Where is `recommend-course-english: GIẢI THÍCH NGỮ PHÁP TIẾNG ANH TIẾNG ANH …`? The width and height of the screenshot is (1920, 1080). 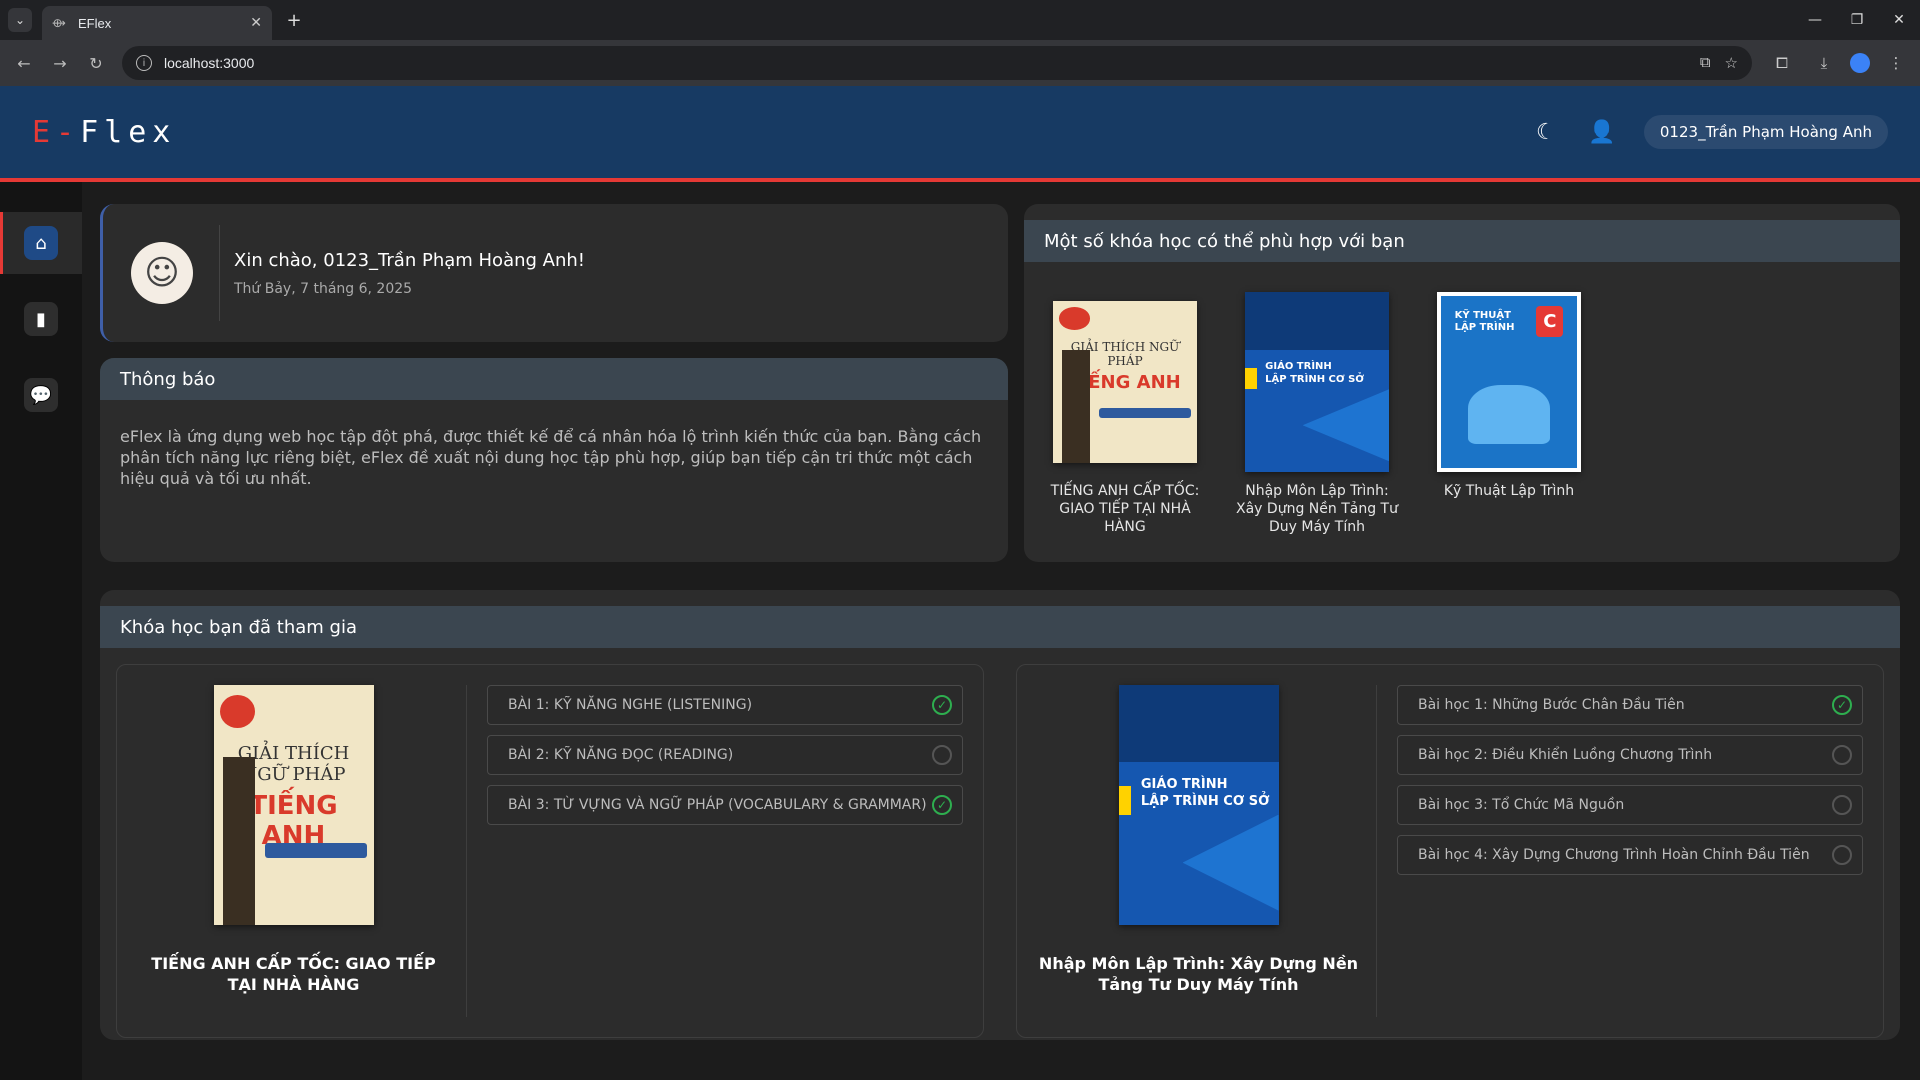
recommend-course-english: GIẢI THÍCH NGỮ PHÁP TIẾNG ANH TIẾNG ANH … is located at coordinates (1125, 413).